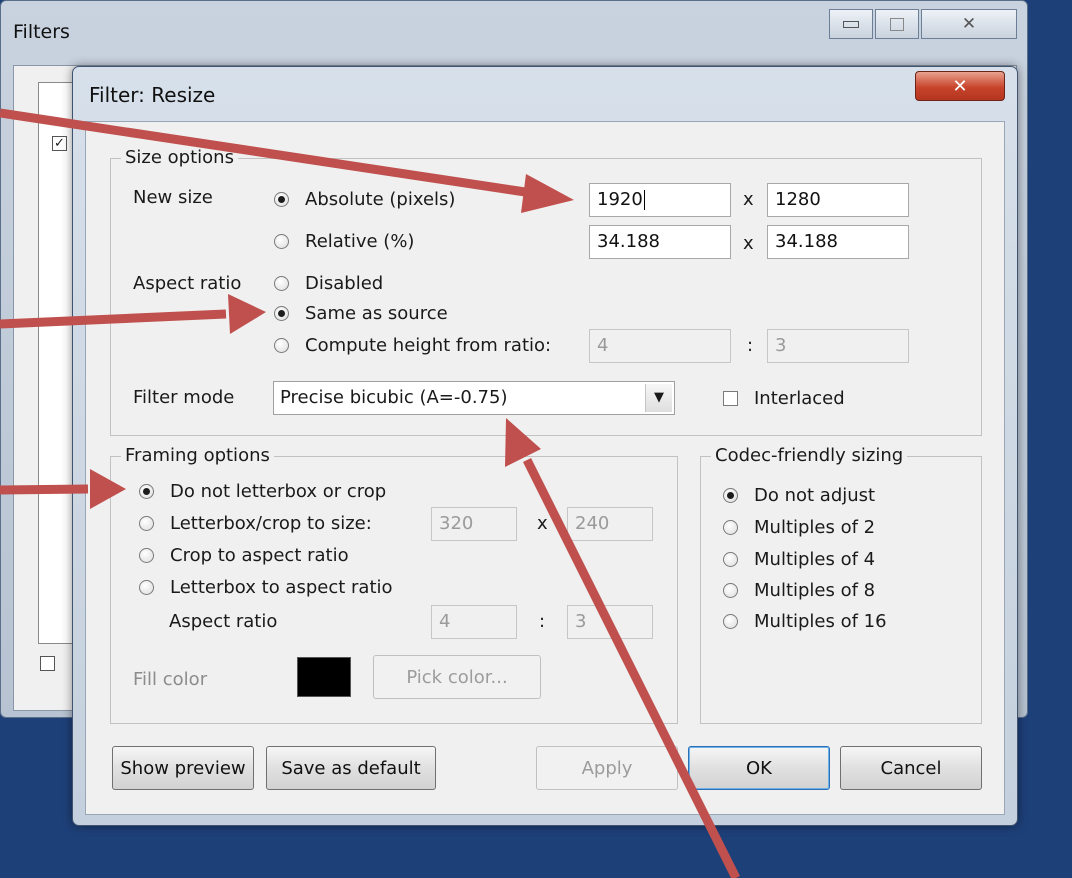 The width and height of the screenshot is (1072, 878). I want to click on framing-options-legend: Framing options, so click(197, 456).